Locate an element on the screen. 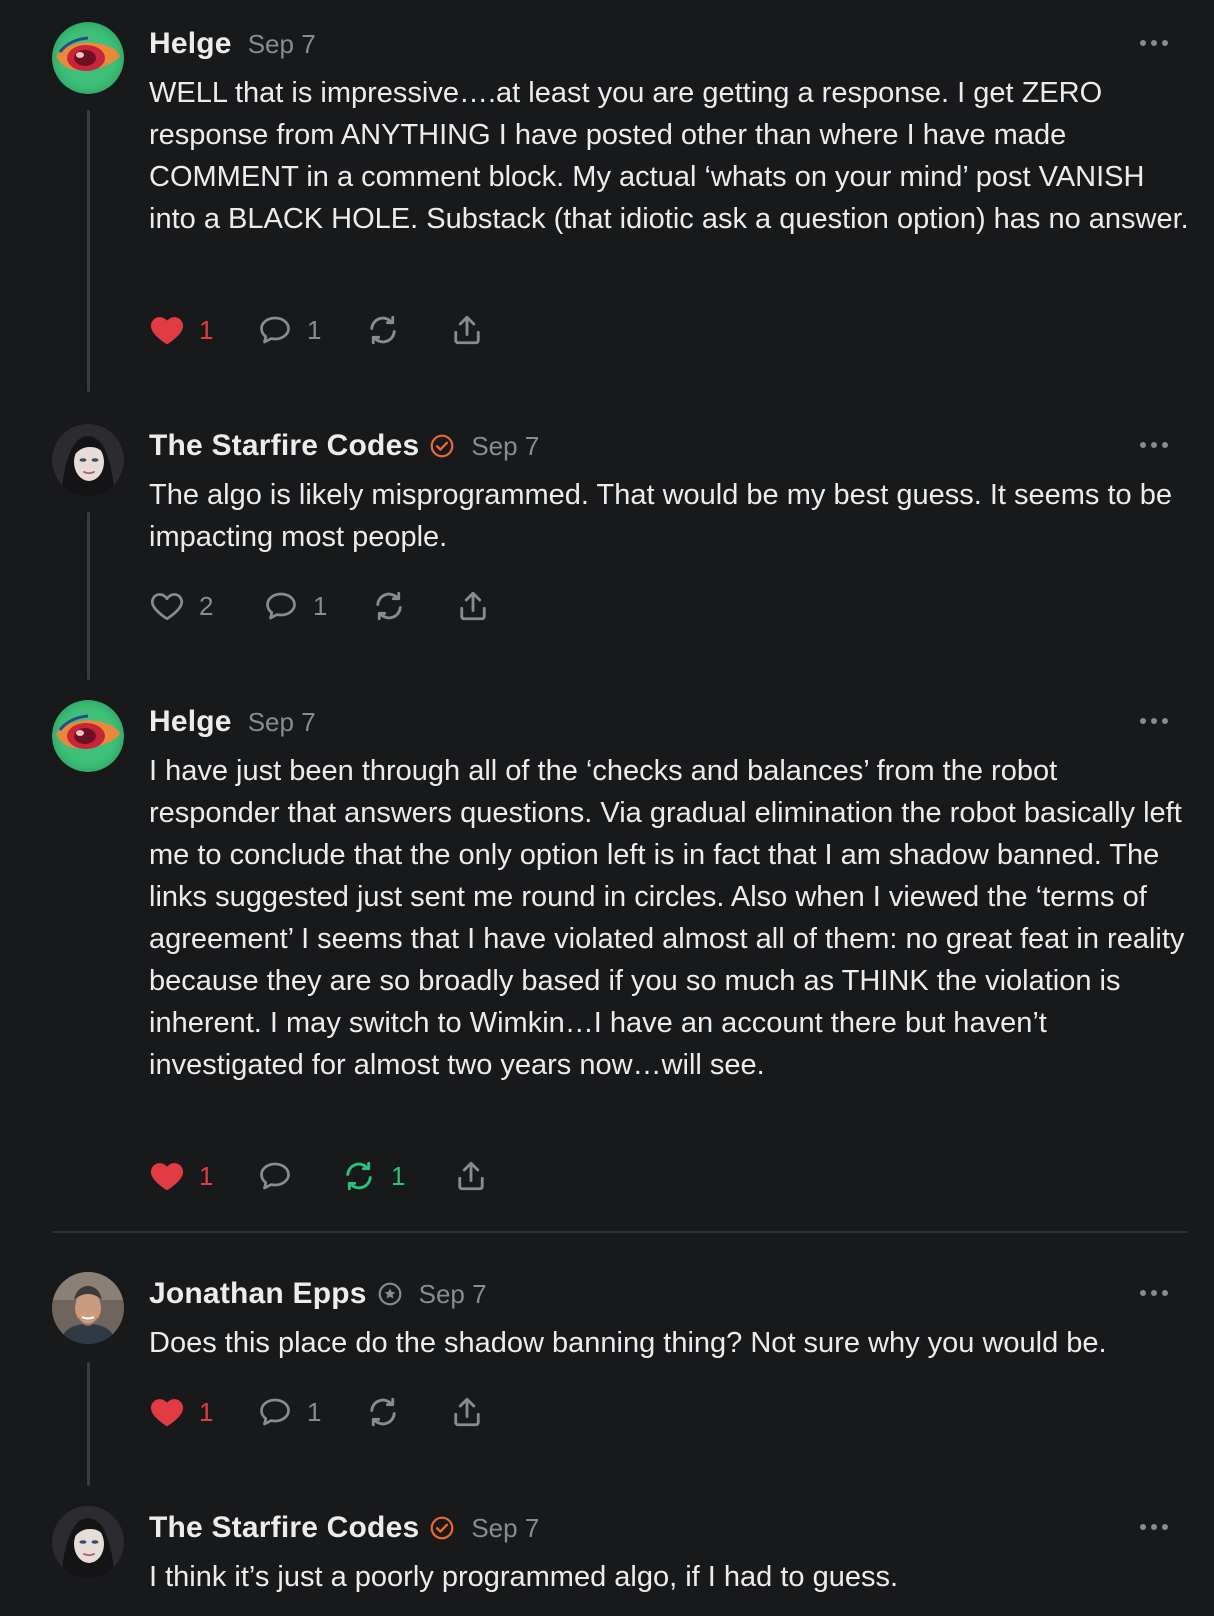 The width and height of the screenshot is (1214, 1616). comment-header: Jonathan Epps Sep 7 is located at coordinates (318, 1294).